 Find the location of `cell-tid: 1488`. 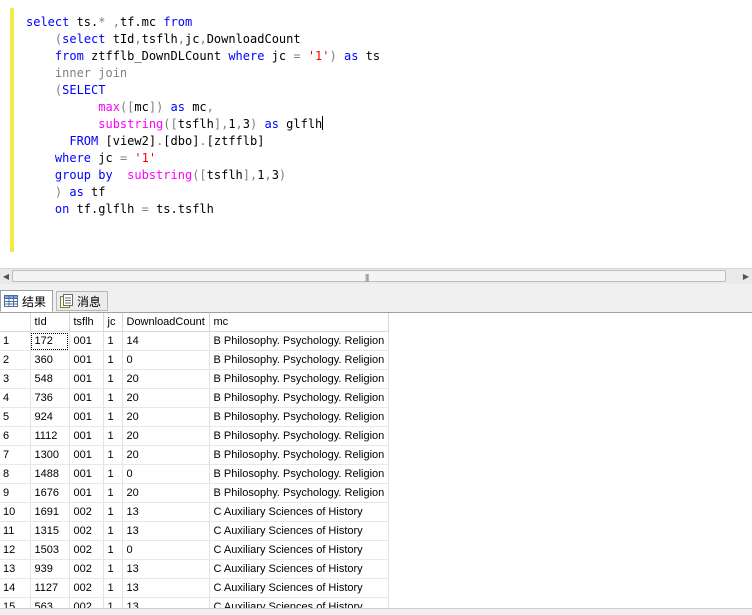

cell-tid: 1488 is located at coordinates (50, 474).